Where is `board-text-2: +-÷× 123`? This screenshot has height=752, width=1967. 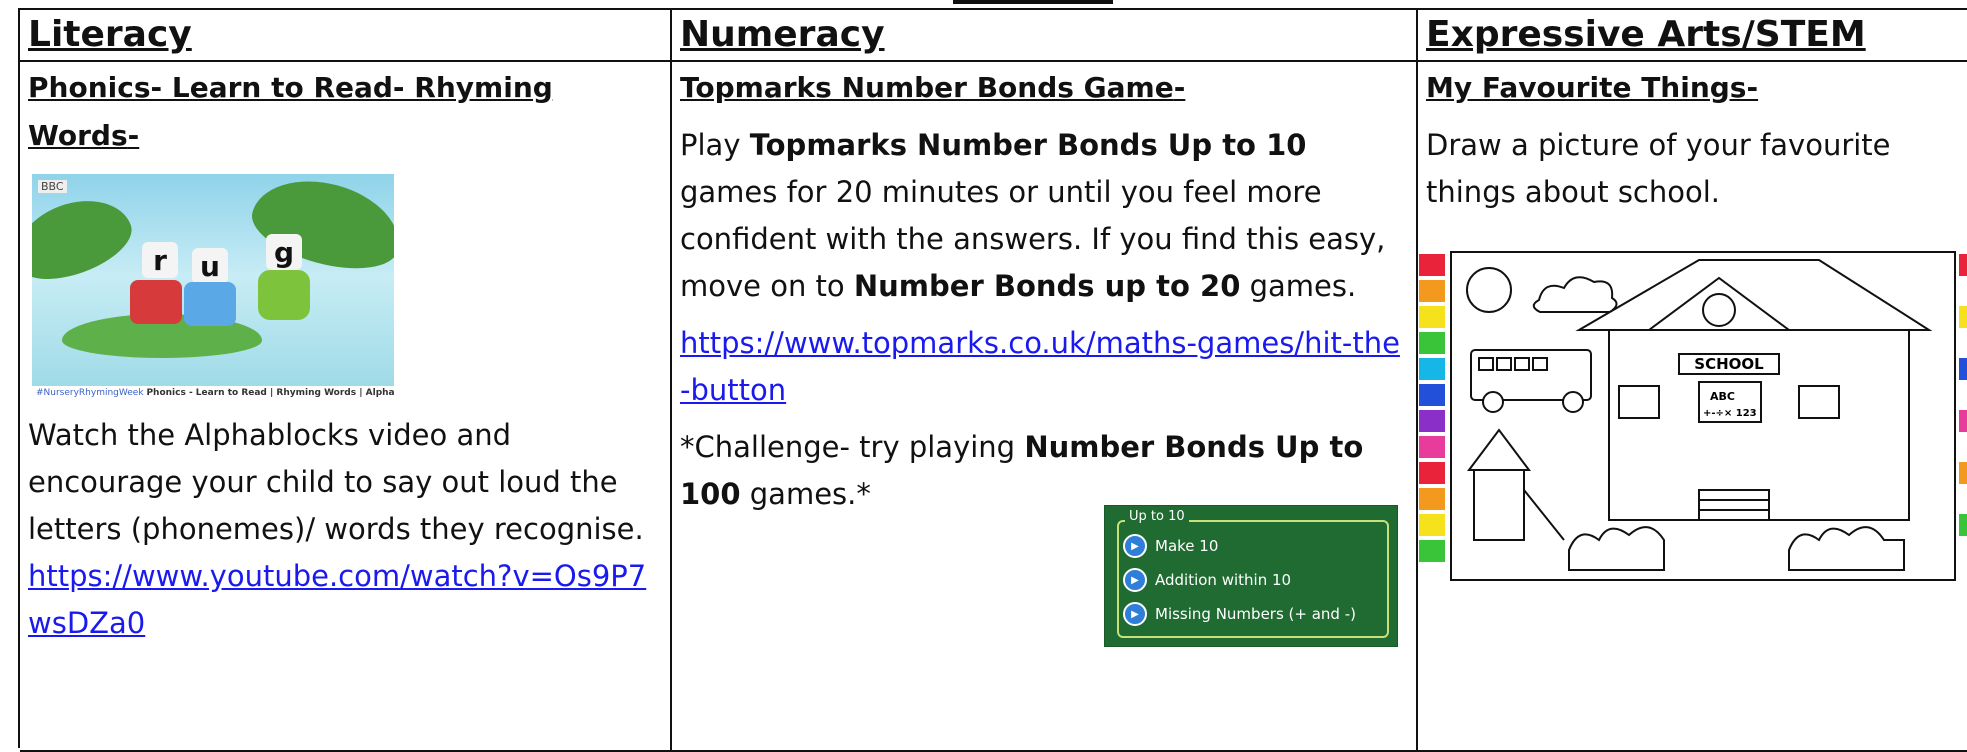 board-text-2: +-÷× 123 is located at coordinates (1730, 413).